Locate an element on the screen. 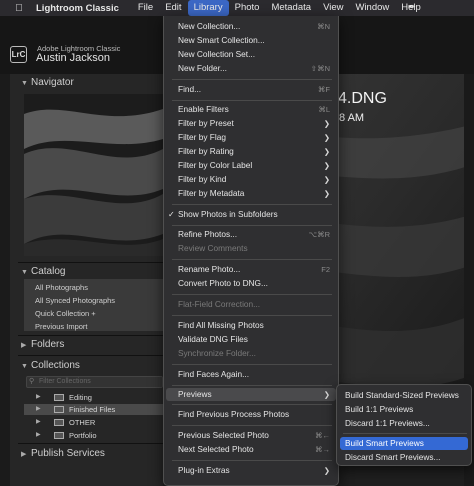 The width and height of the screenshot is (474, 486). photo-filename: 4.DNG is located at coordinates (362, 98).